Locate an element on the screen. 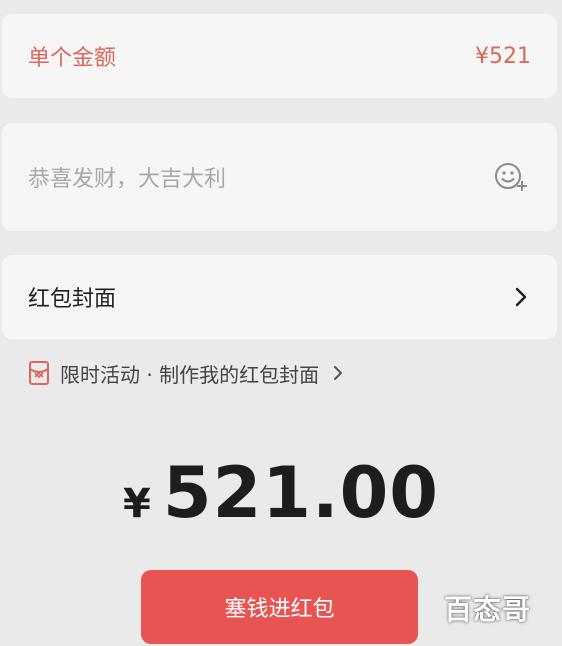 The height and width of the screenshot is (646, 562). total-amount: ¥ 521.00 is located at coordinates (281, 494).